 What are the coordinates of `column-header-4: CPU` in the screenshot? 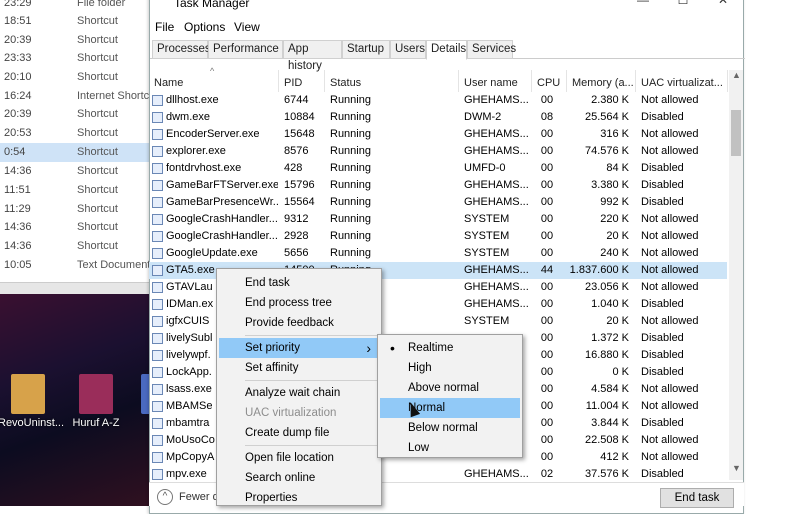 It's located at (549, 81).